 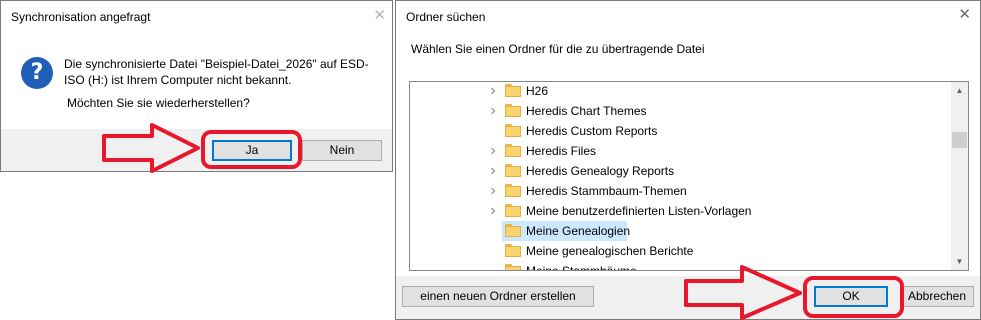 I want to click on vertical-scrollbar: ▲ ▼, so click(x=959, y=176).